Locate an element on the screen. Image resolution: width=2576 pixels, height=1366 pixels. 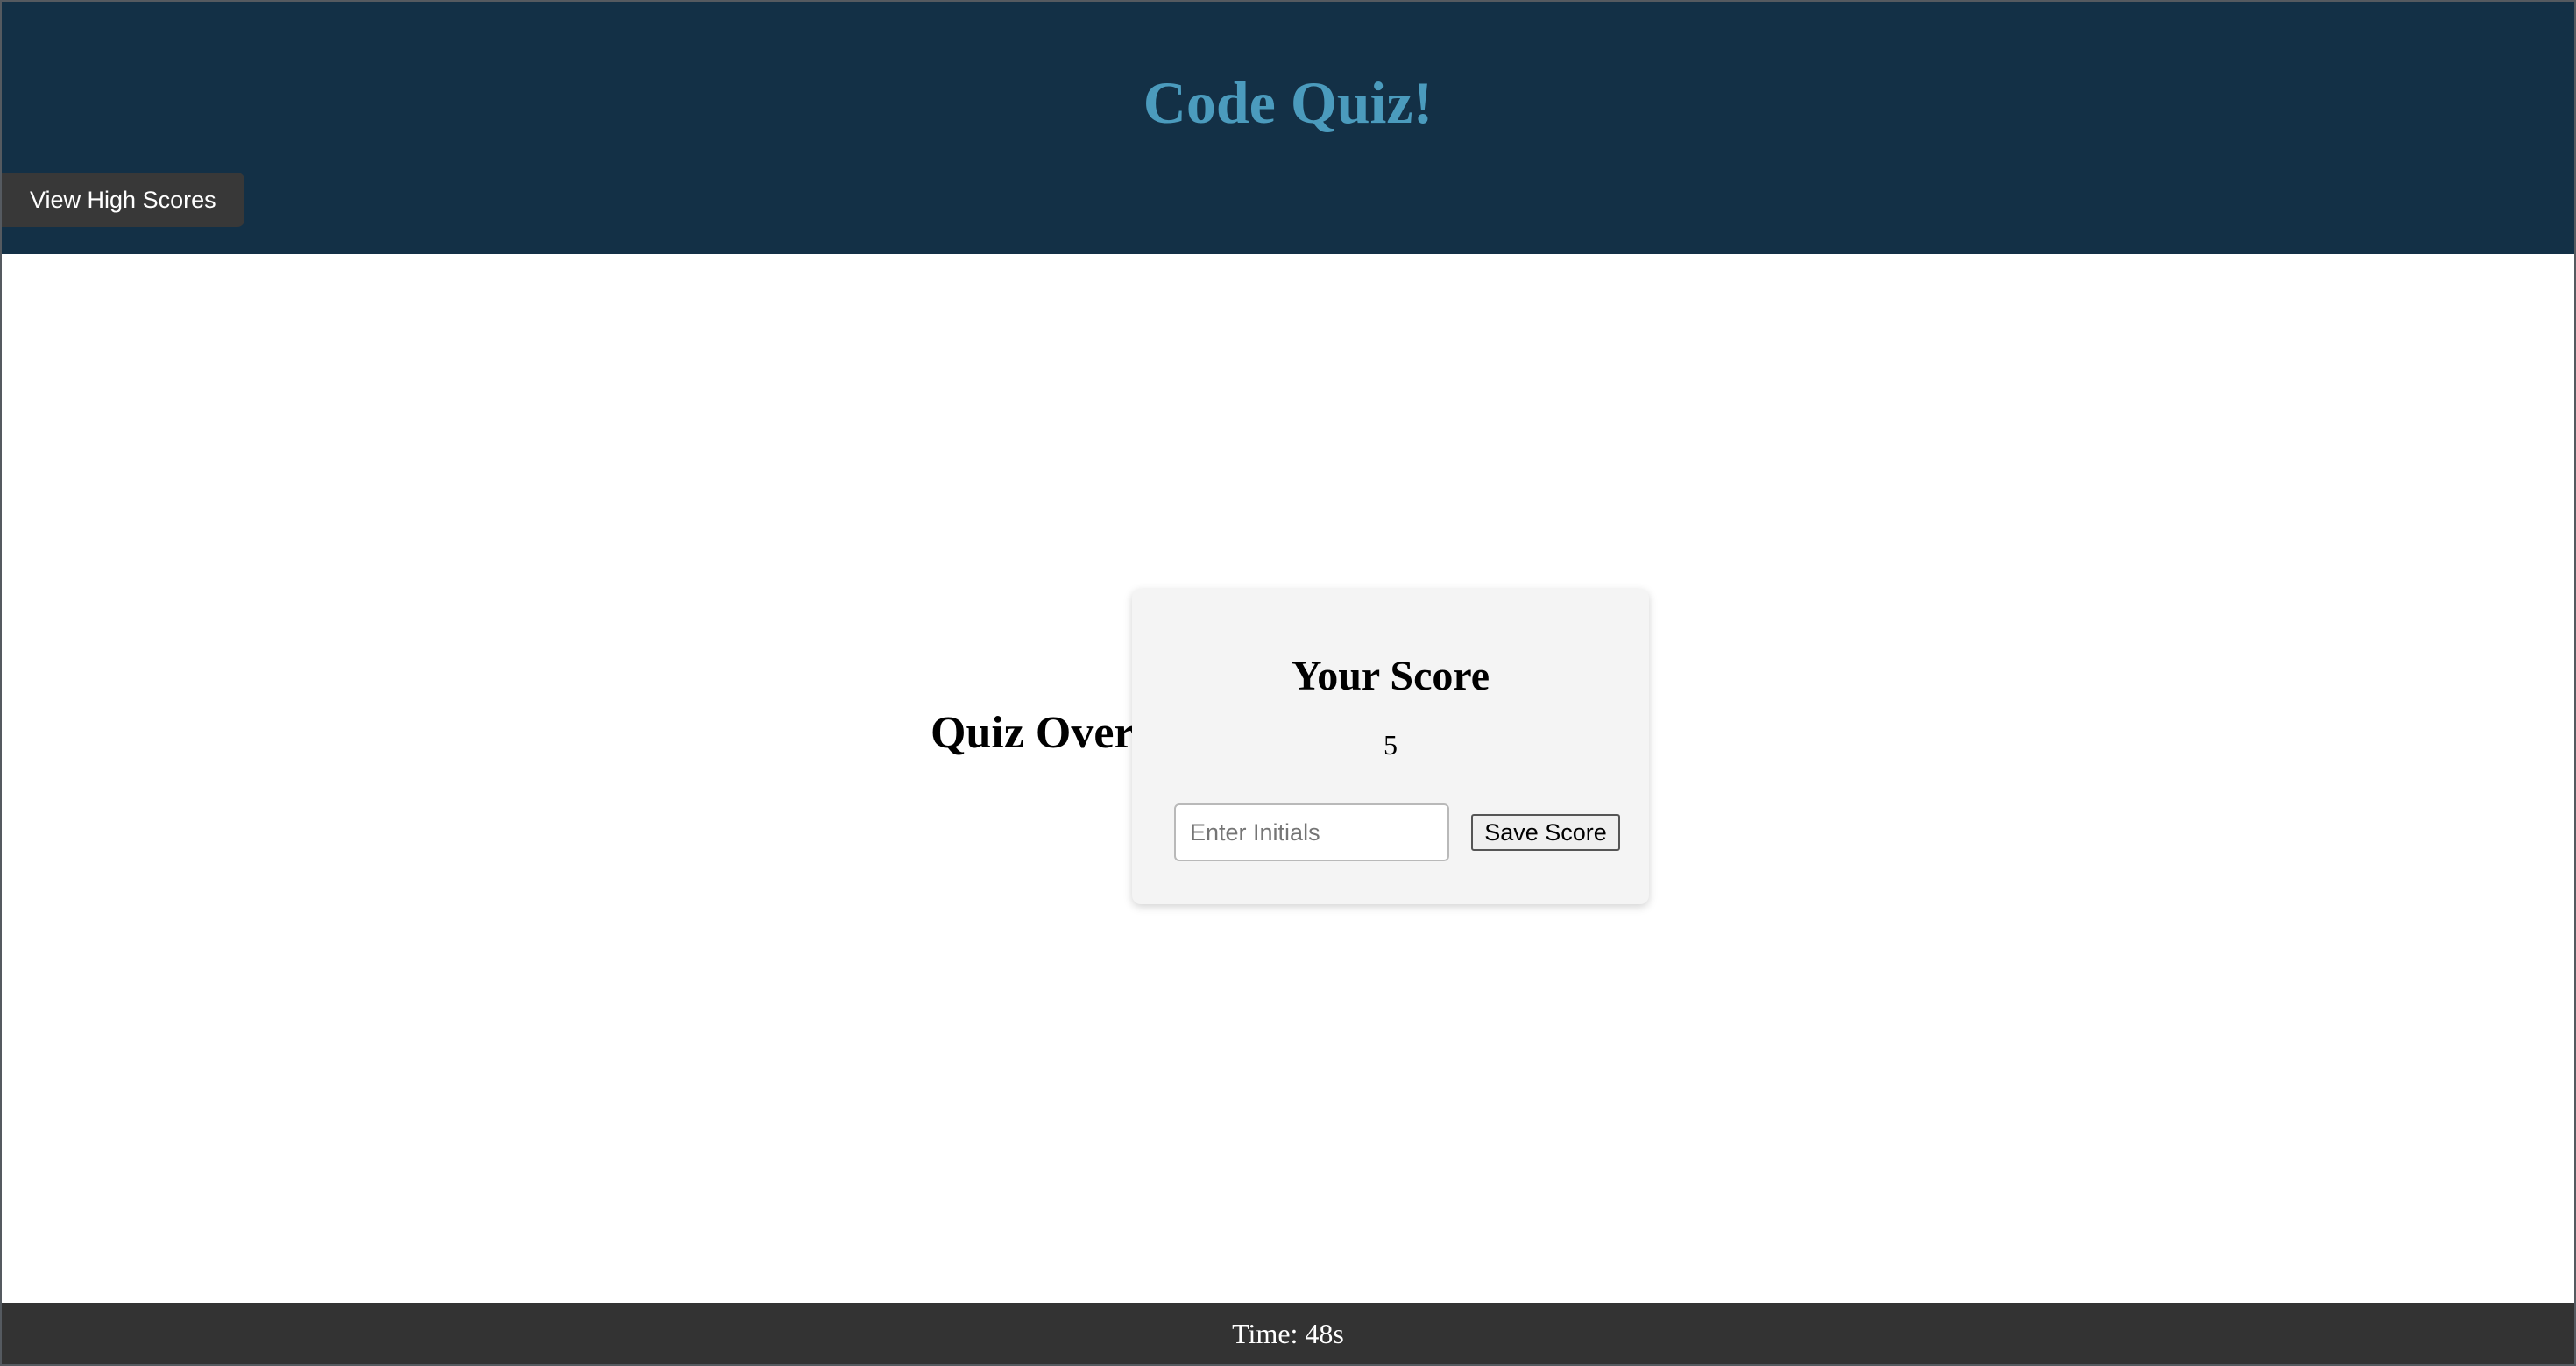
save-score-button: Save Score is located at coordinates (1545, 832).